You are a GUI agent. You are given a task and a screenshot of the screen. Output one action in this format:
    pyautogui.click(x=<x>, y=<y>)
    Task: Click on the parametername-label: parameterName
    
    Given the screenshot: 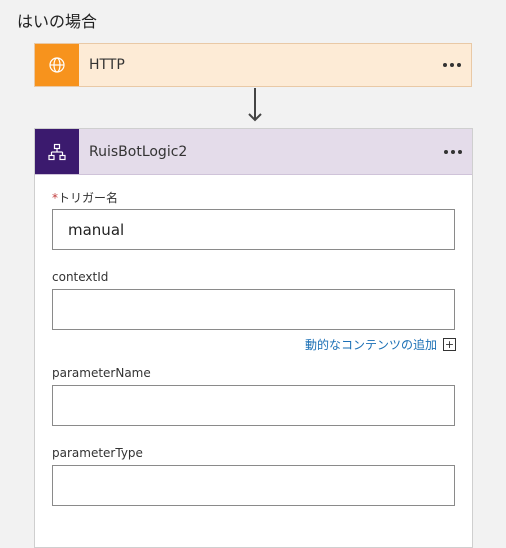 What is the action you would take?
    pyautogui.click(x=101, y=373)
    